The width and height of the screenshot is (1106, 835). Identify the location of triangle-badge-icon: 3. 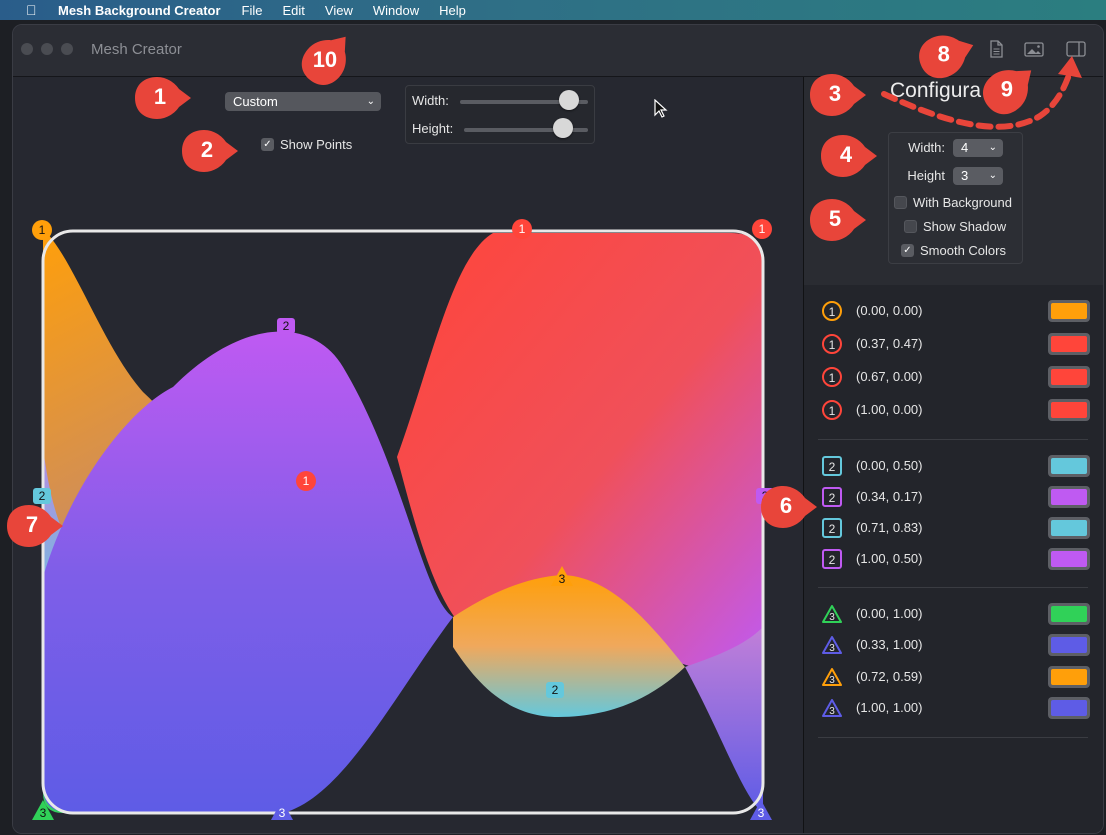
(832, 677).